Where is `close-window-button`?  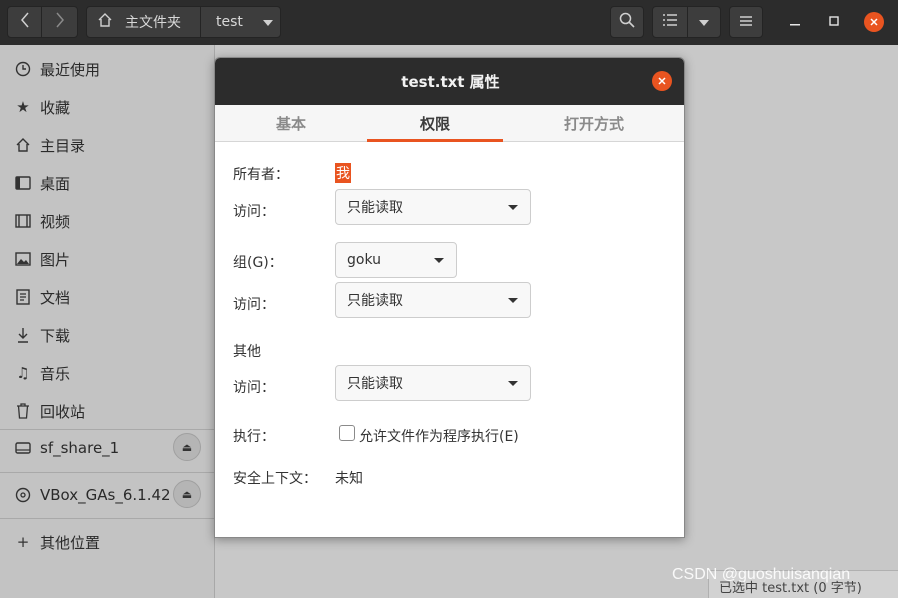
close-window-button is located at coordinates (874, 22).